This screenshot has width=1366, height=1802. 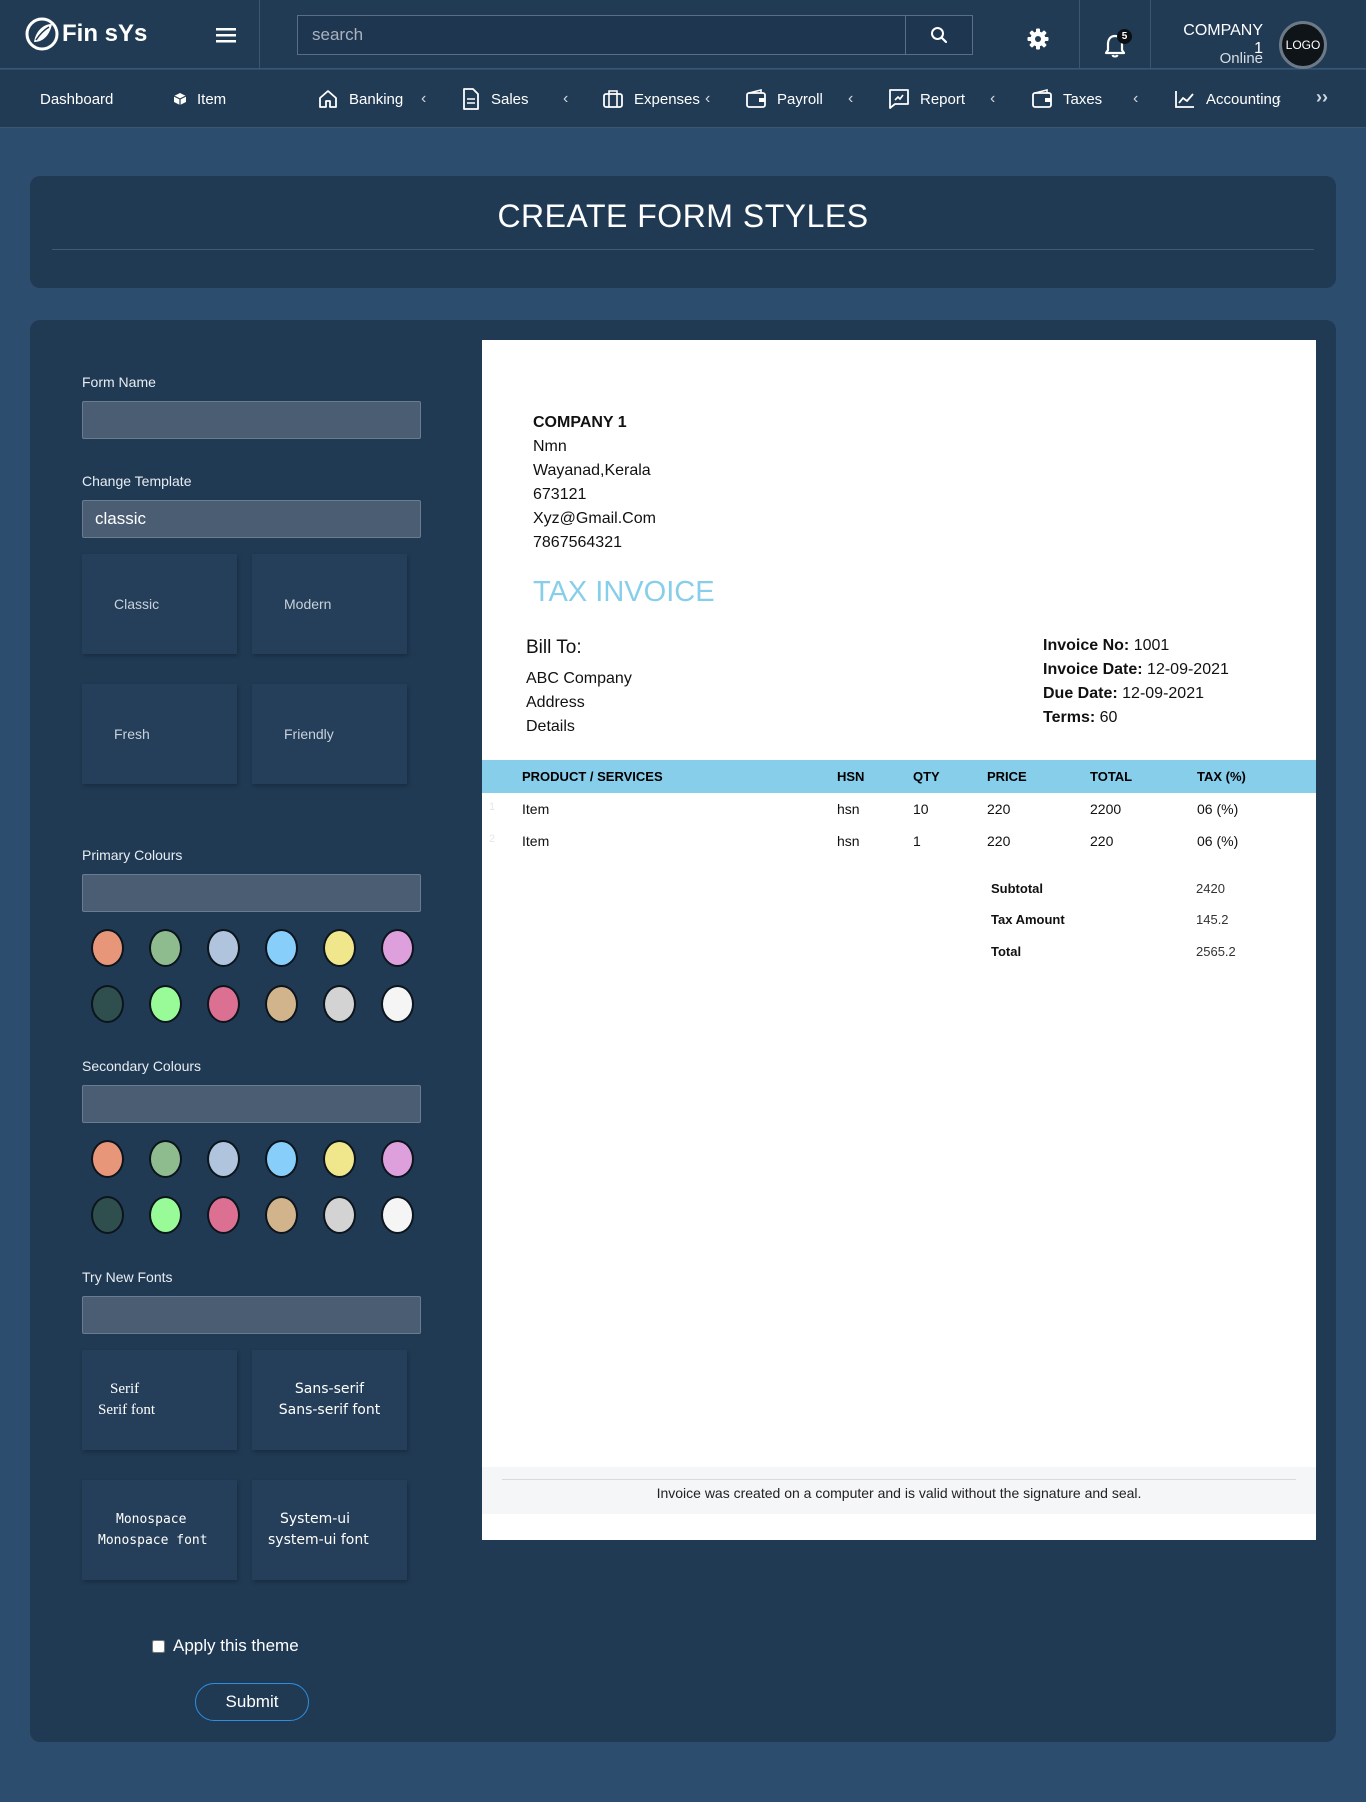 What do you see at coordinates (601, 35) in the screenshot?
I see `search-input` at bounding box center [601, 35].